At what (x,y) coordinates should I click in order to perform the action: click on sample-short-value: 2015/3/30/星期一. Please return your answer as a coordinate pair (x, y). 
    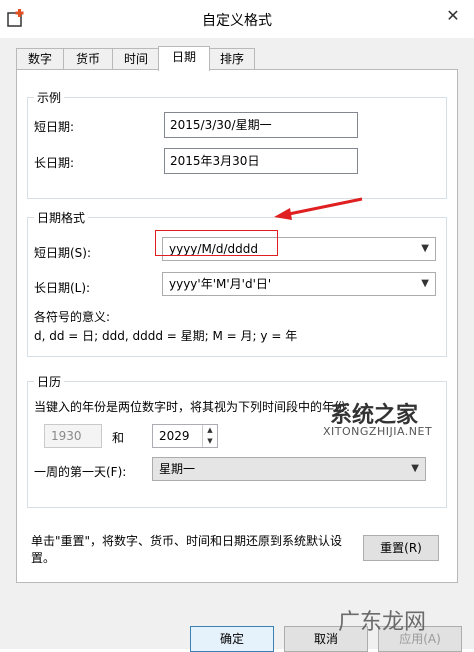
    Looking at the image, I should click on (261, 125).